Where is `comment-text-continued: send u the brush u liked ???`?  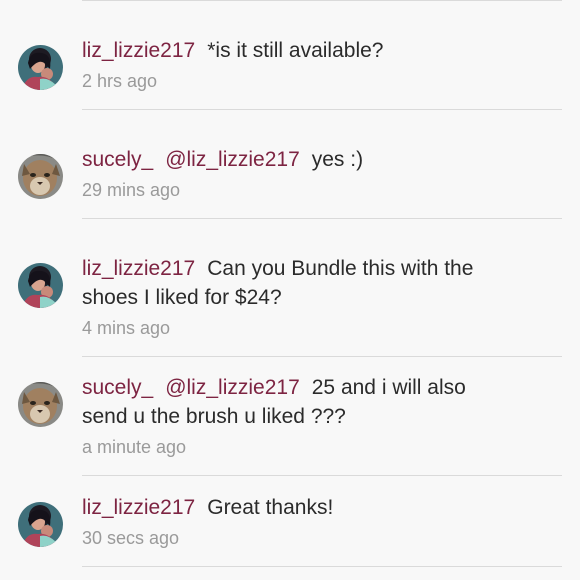 comment-text-continued: send u the brush u liked ??? is located at coordinates (214, 416).